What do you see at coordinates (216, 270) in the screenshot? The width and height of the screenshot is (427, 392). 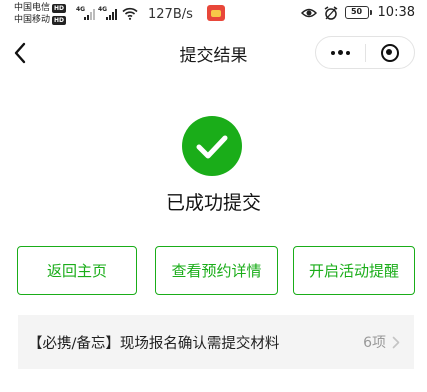 I see `view-reservation-detail-button: 查看预约详情` at bounding box center [216, 270].